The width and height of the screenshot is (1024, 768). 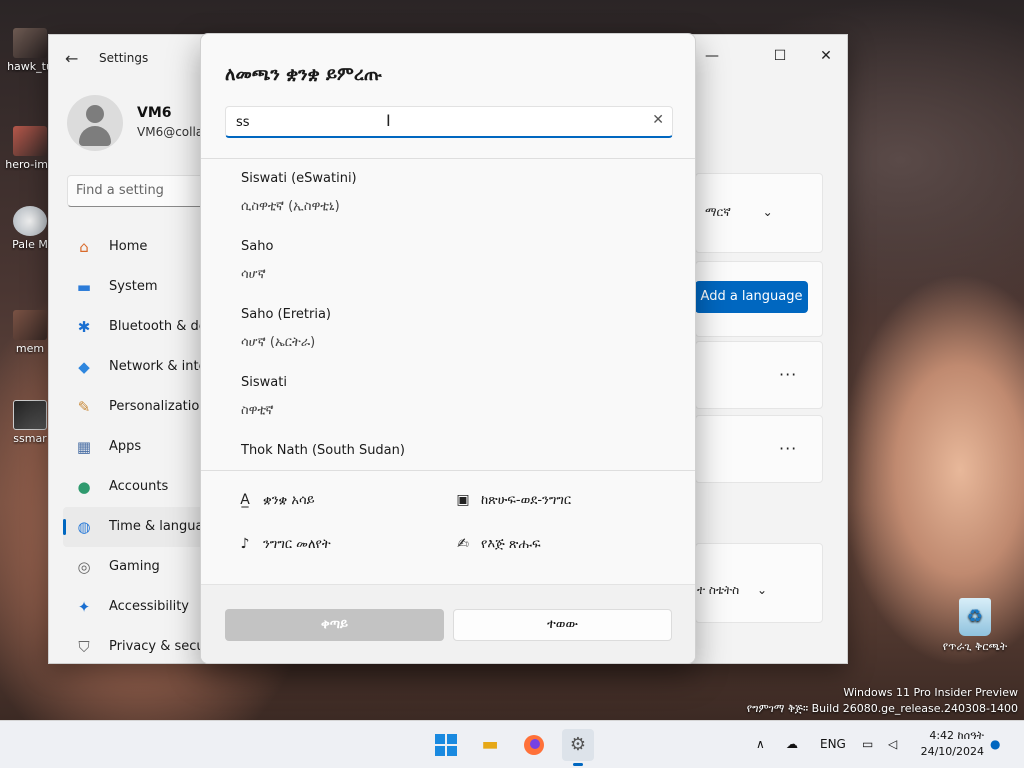 I want to click on language-search-box: Ι ✕, so click(x=449, y=122).